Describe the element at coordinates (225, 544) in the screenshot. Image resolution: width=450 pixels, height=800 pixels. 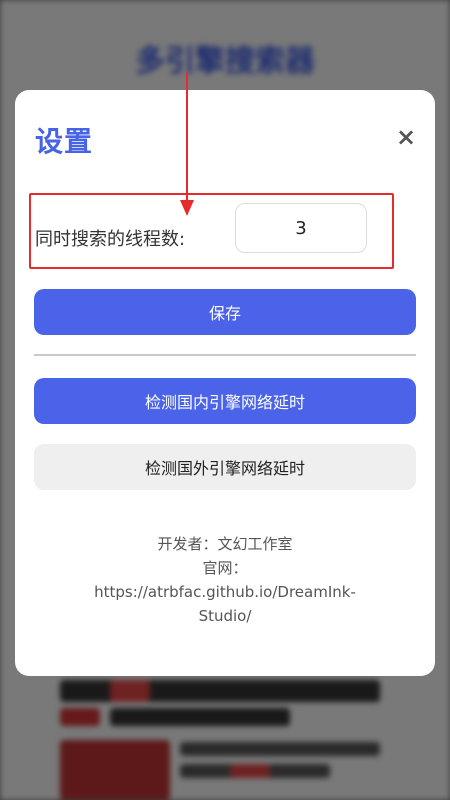
I see `developer-text: 开发者：文幻工作室` at that location.